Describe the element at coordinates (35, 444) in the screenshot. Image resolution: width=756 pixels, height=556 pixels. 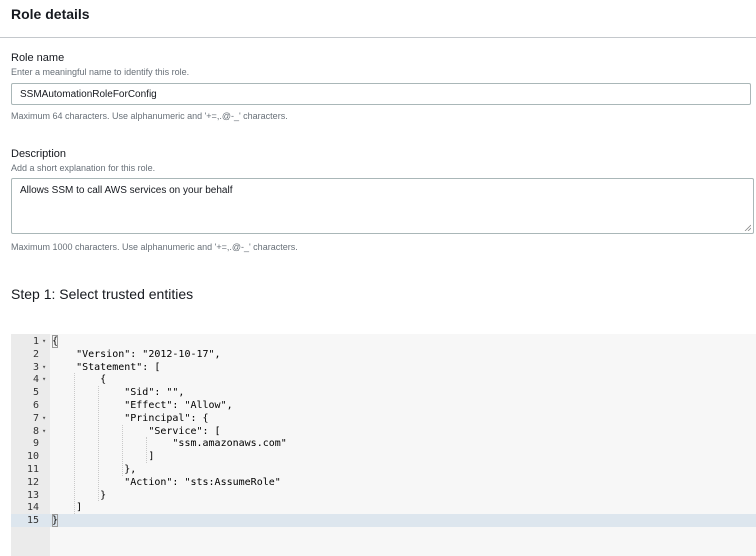
I see `line-number: 9` at that location.